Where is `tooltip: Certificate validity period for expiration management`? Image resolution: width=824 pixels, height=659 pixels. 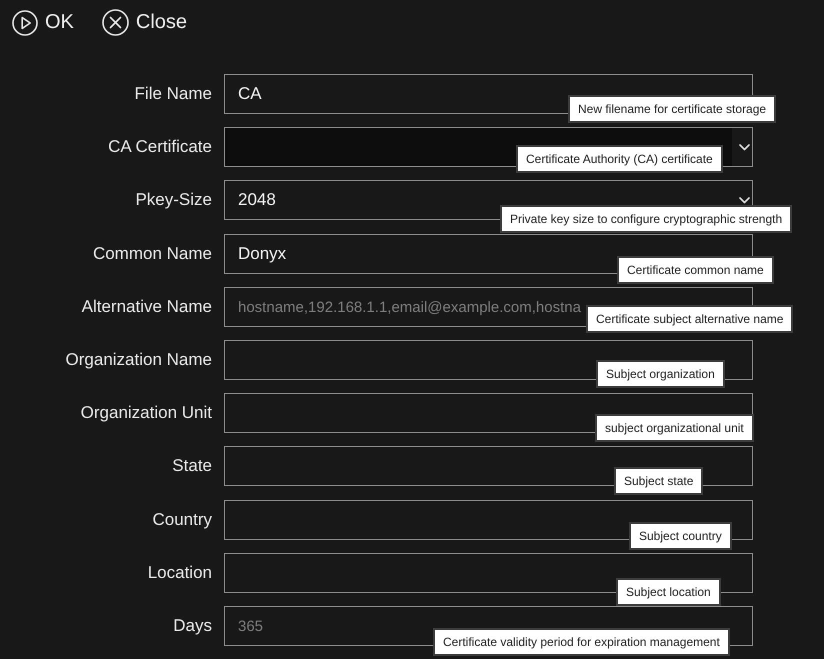 tooltip: Certificate validity period for expiration management is located at coordinates (581, 642).